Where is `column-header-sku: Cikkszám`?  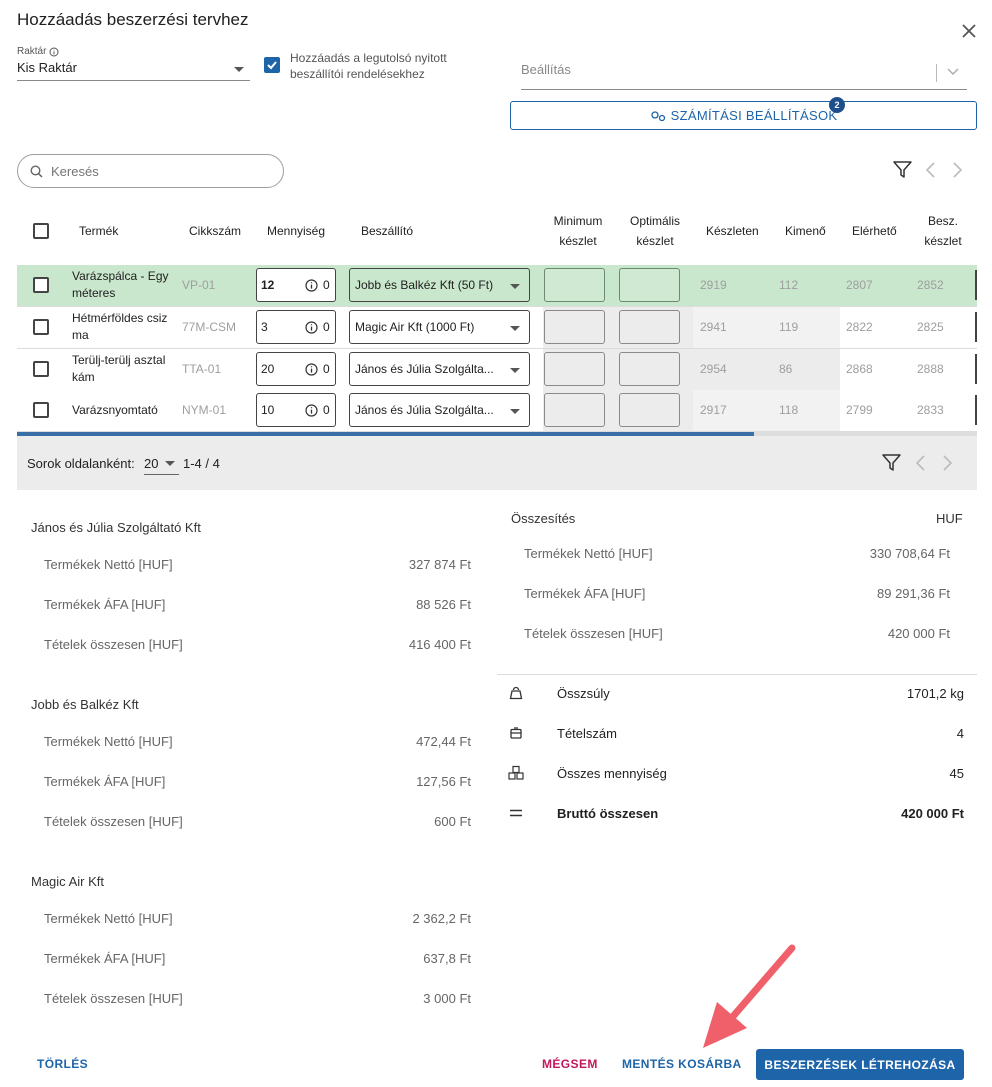 column-header-sku: Cikkszám is located at coordinates (215, 231).